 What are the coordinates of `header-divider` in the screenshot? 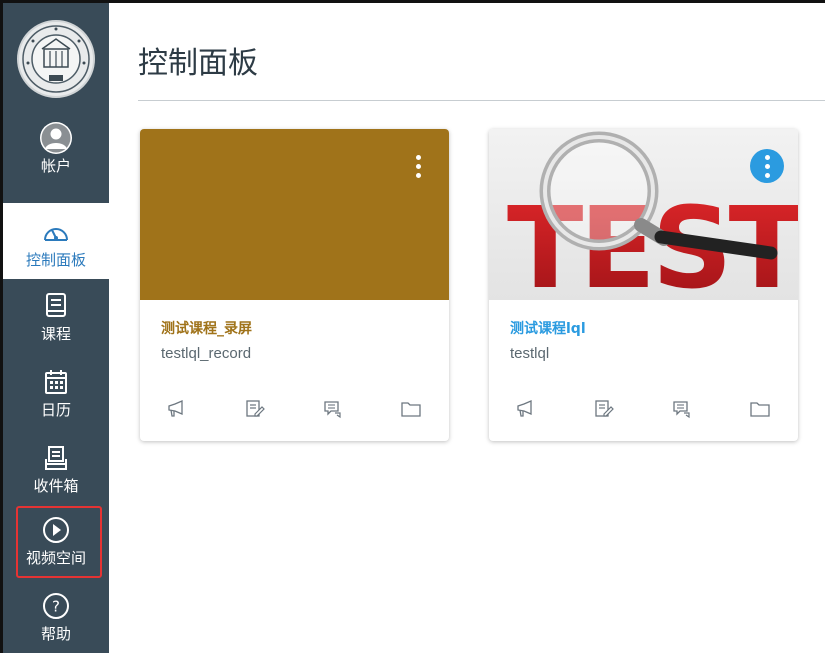 It's located at (481, 100).